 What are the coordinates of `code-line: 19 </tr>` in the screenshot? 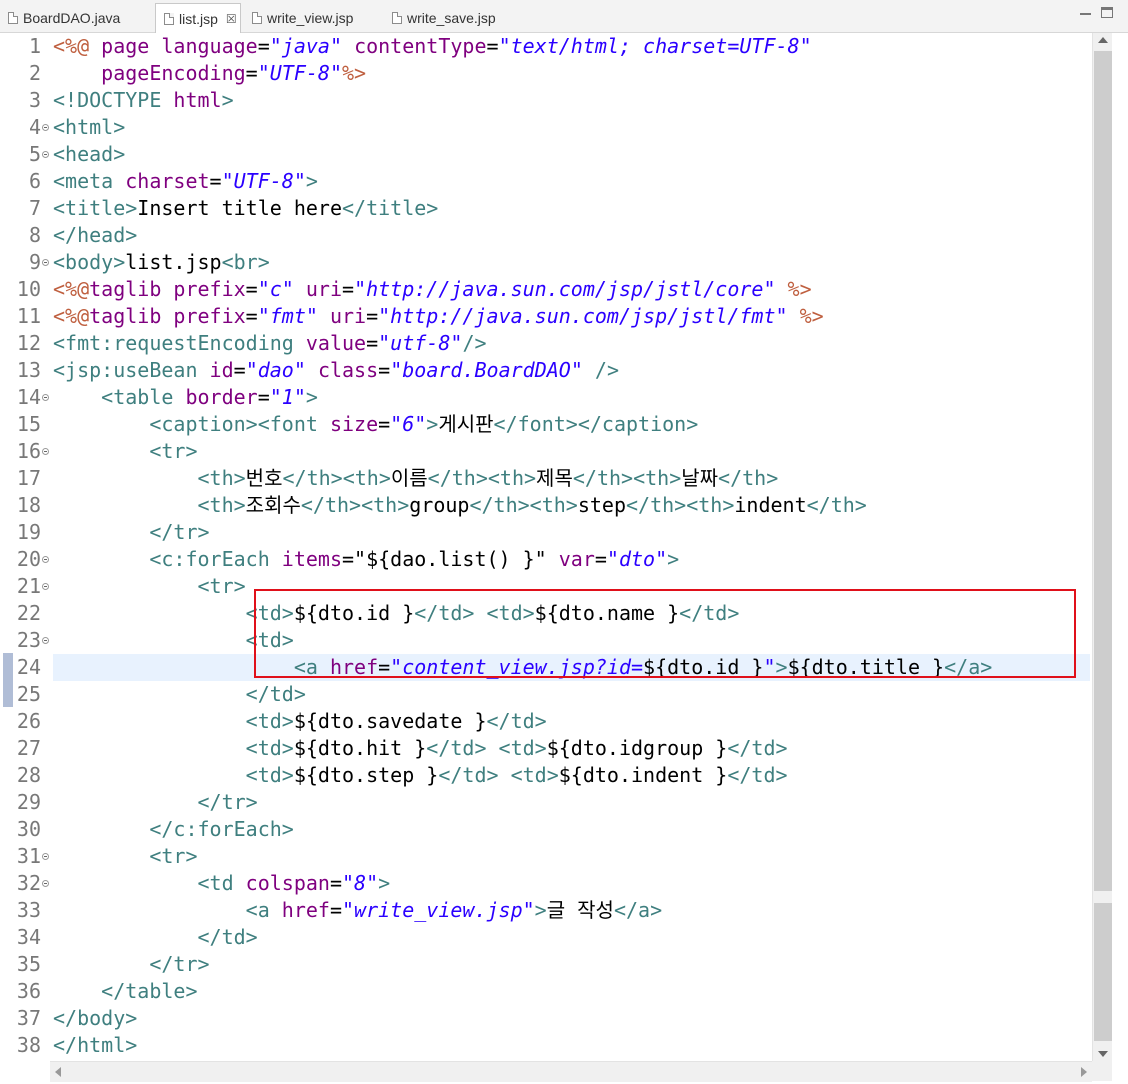 It's located at (545, 532).